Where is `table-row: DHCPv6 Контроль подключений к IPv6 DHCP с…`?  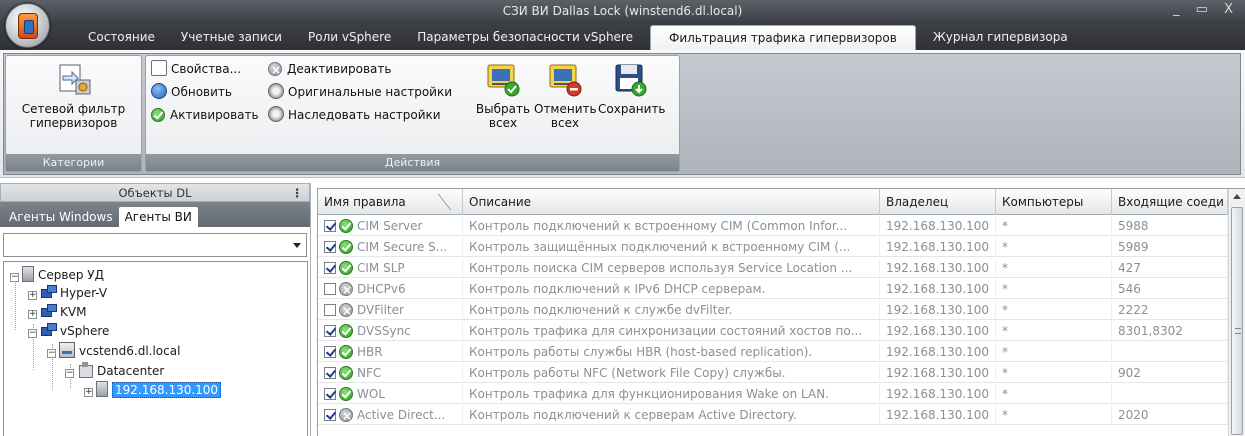
table-row: DHCPv6 Контроль подключений к IPv6 DHCP с… is located at coordinates (773, 289).